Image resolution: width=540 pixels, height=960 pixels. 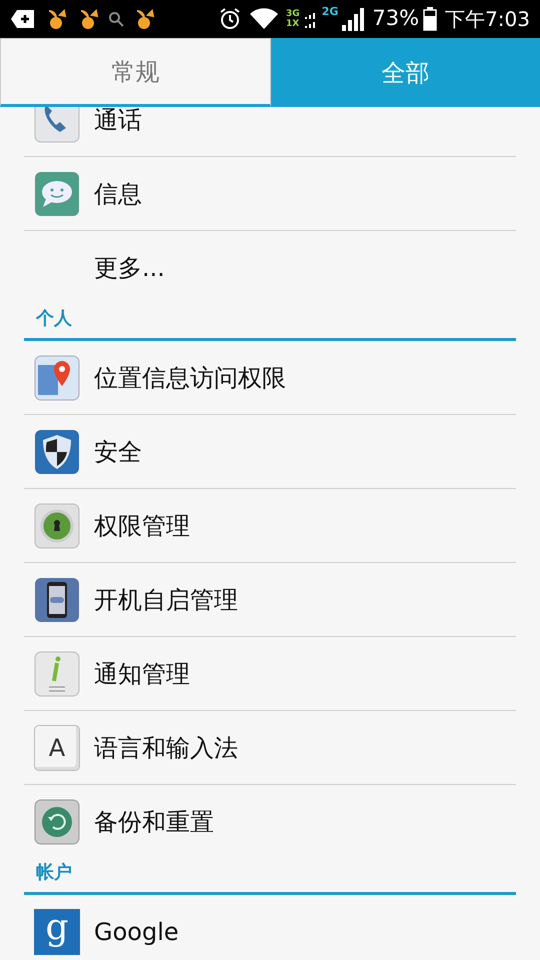 What do you see at coordinates (135, 72) in the screenshot?
I see `tab: 常规` at bounding box center [135, 72].